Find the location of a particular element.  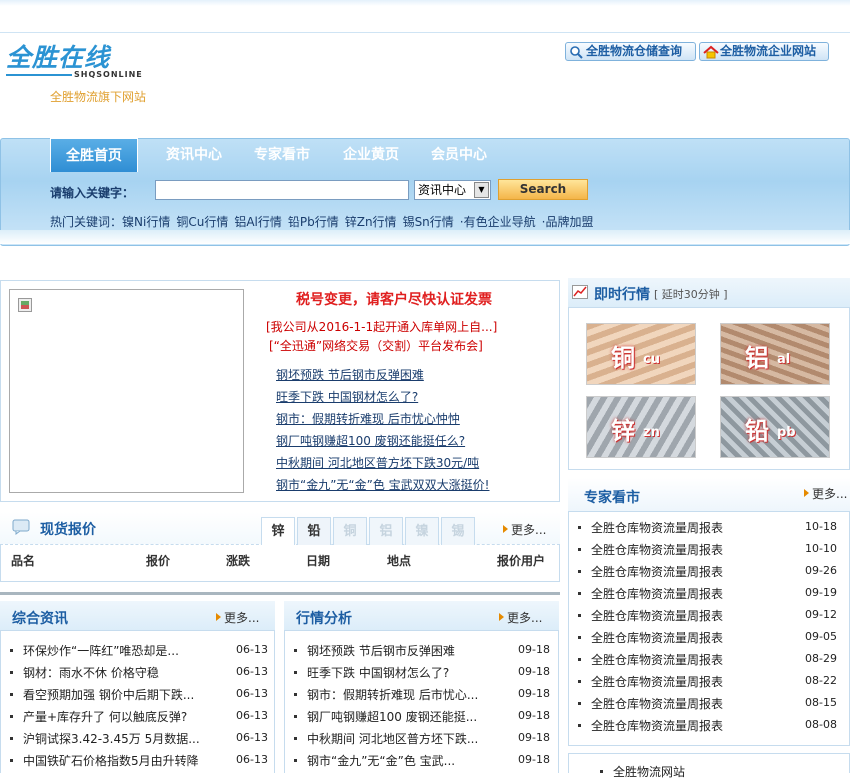

hot-keyword: 铅Pb行情 is located at coordinates (313, 222).